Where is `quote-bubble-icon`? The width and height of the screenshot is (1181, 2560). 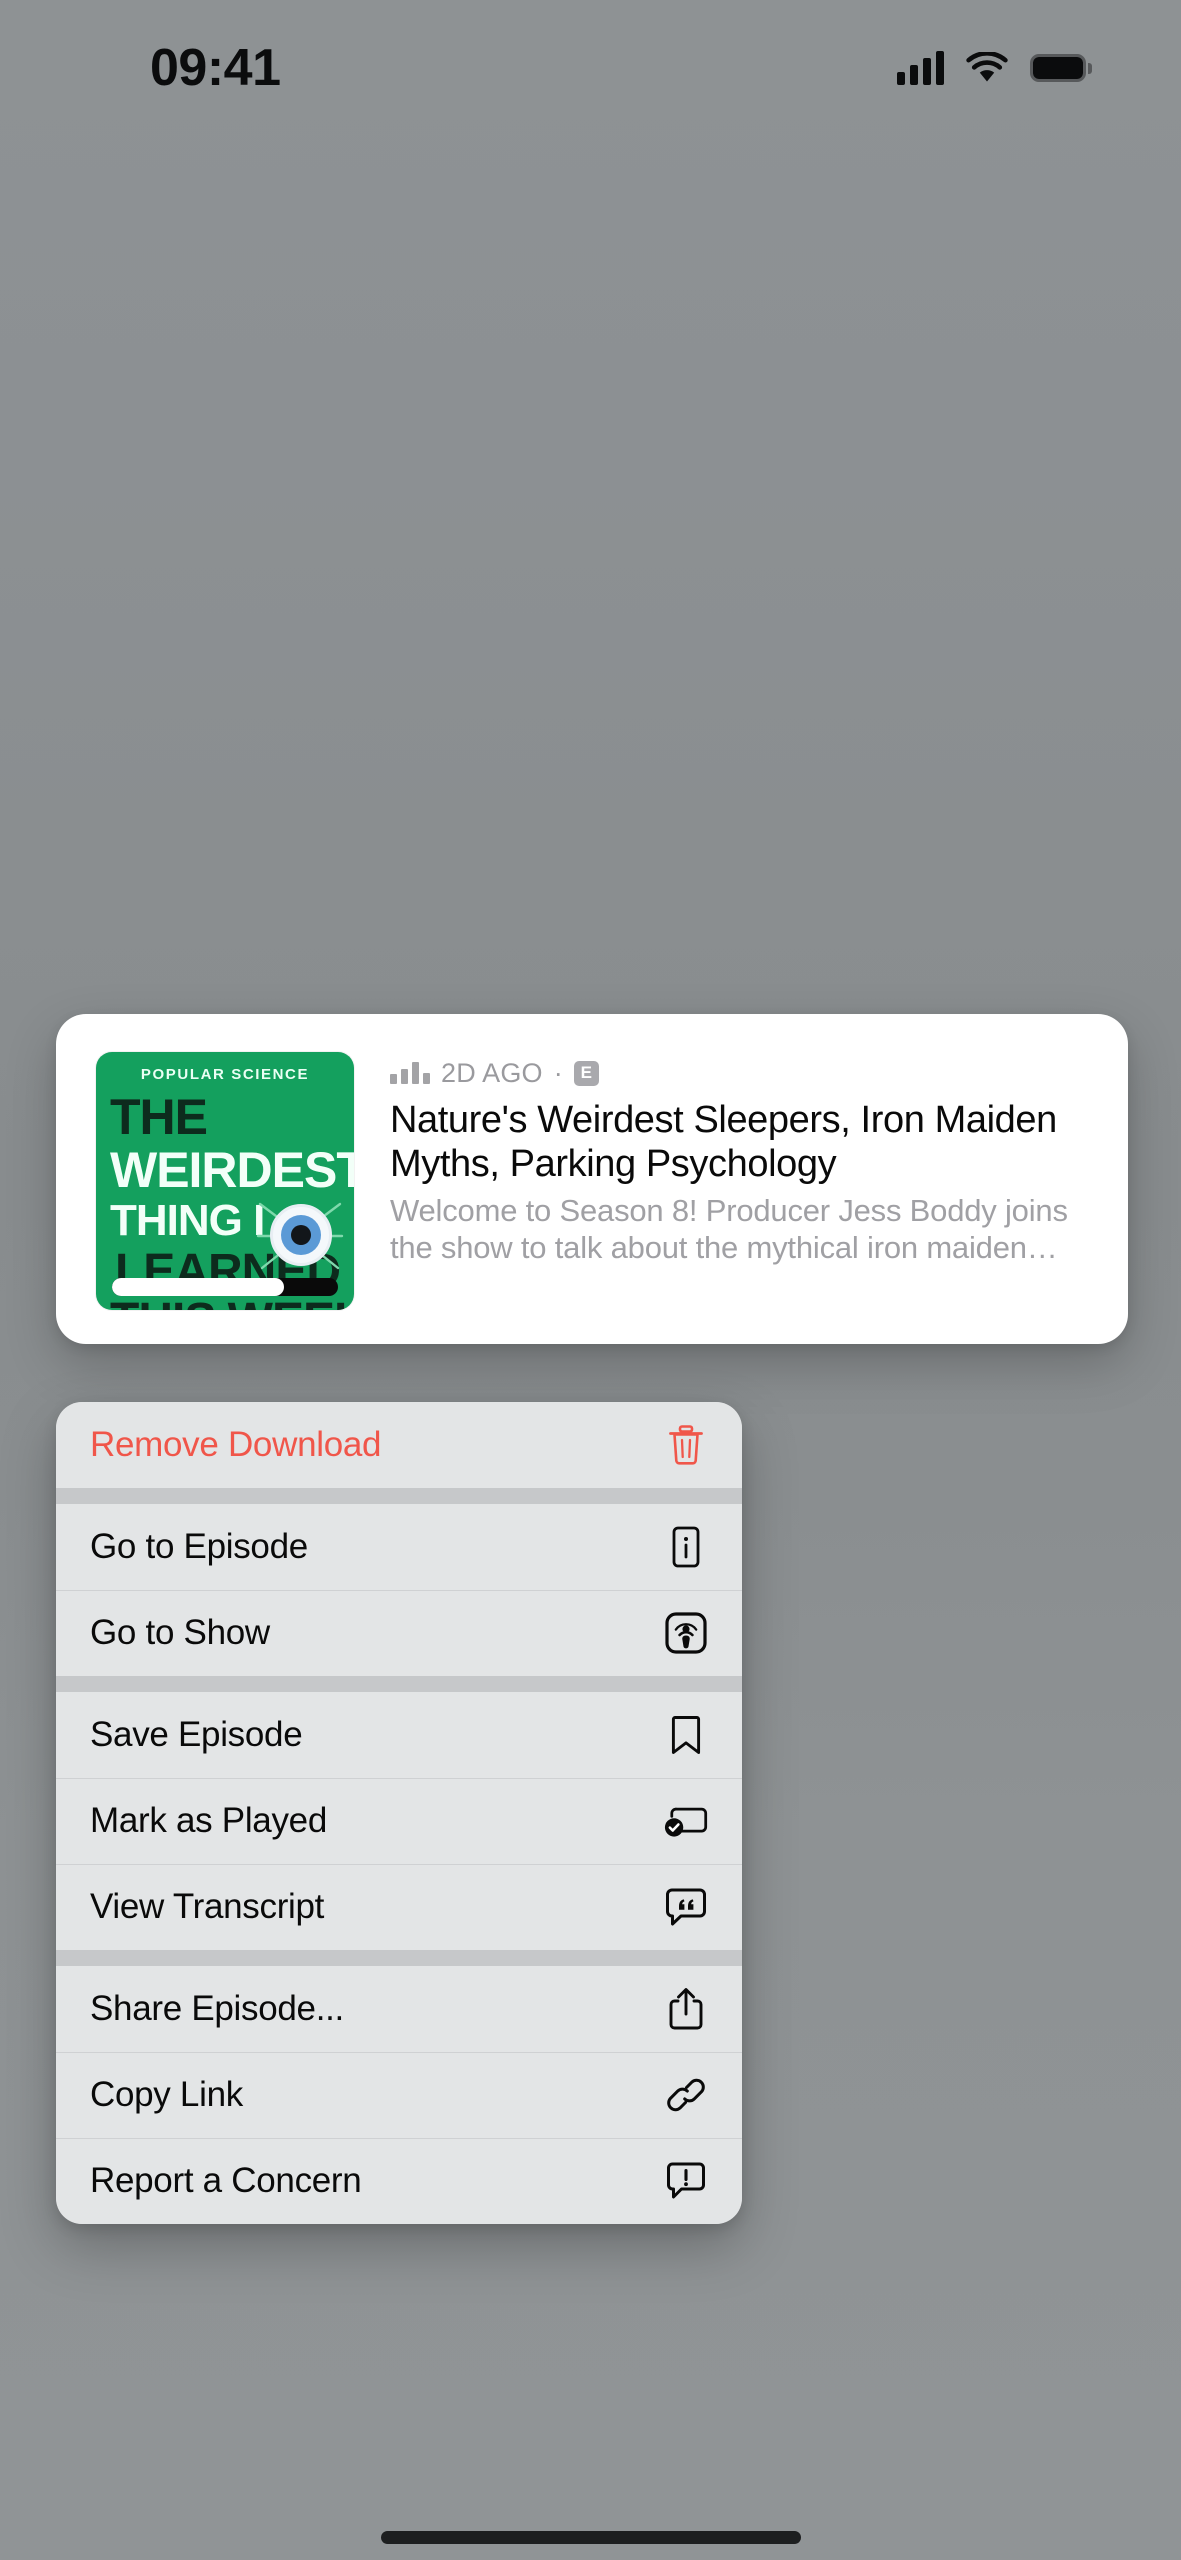 quote-bubble-icon is located at coordinates (686, 1907).